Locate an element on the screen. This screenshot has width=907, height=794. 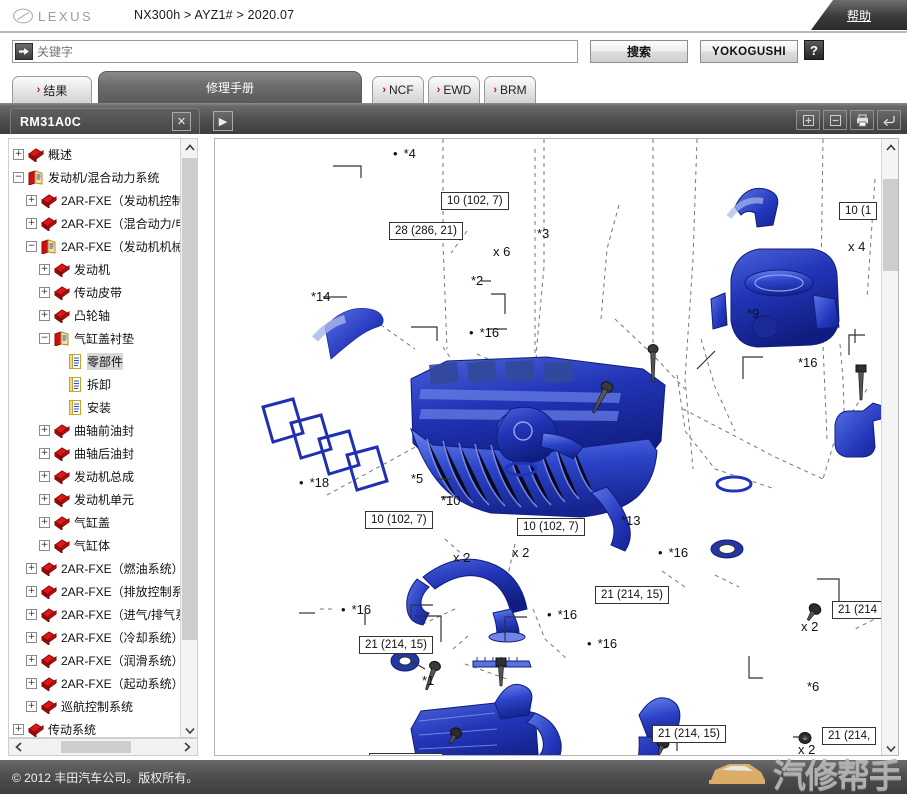
tree-item-10: 拆卸 is located at coordinates (95, 384).